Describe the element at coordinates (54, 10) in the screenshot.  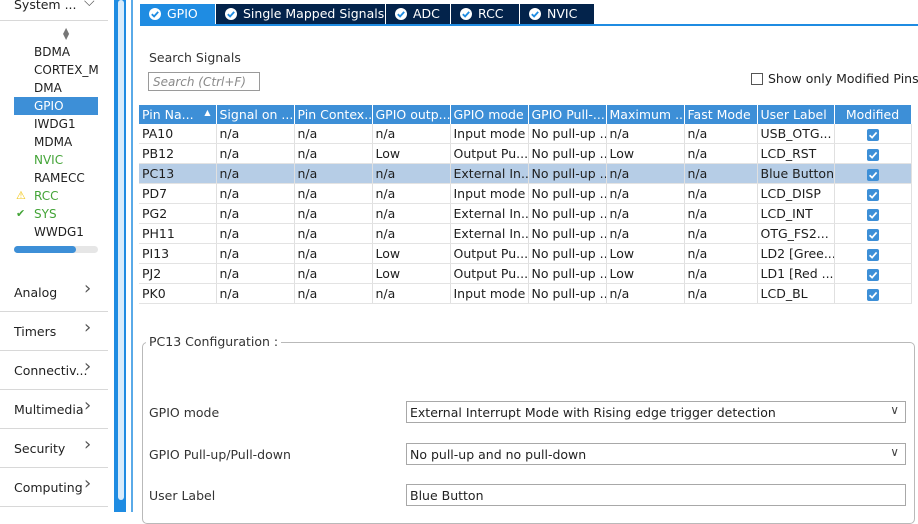
I see `category-system: System ... ⌵` at that location.